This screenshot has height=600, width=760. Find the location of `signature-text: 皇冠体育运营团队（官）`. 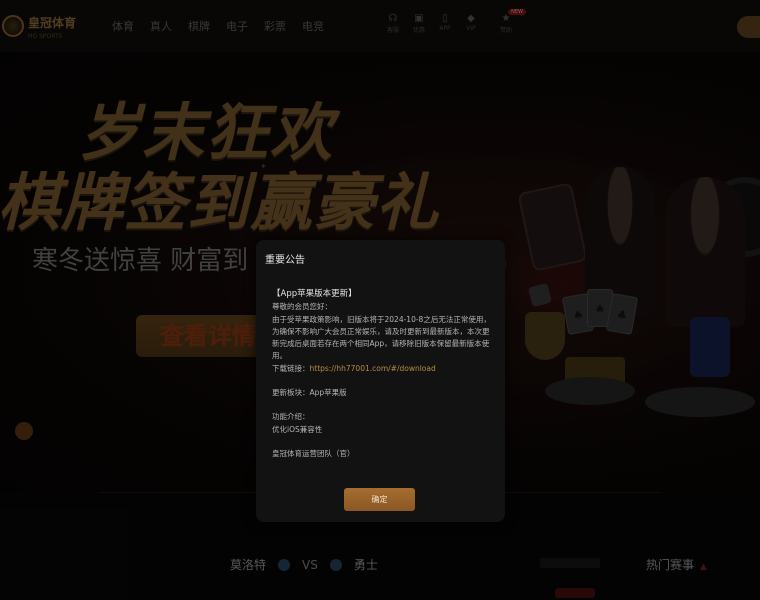

signature-text: 皇冠体育运营团队（官） is located at coordinates (313, 453).